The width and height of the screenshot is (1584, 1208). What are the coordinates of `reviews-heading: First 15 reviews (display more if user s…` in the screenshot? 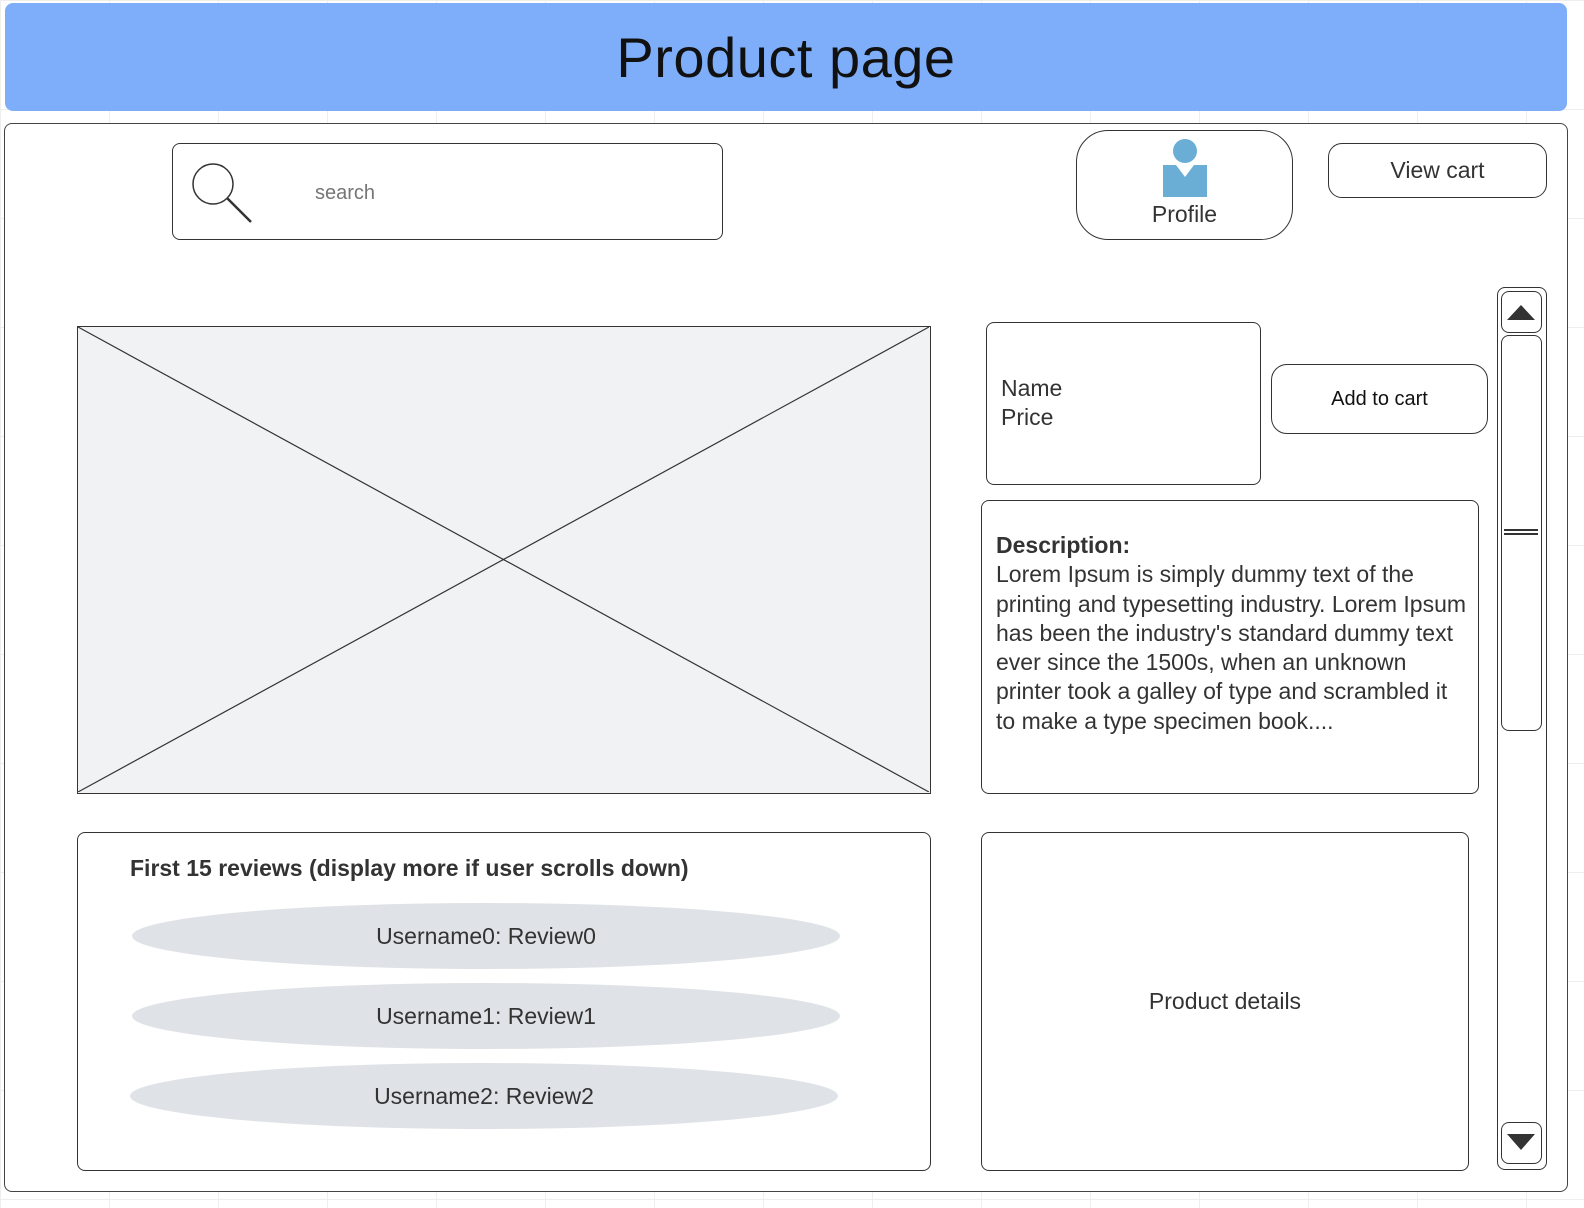 It's located at (409, 868).